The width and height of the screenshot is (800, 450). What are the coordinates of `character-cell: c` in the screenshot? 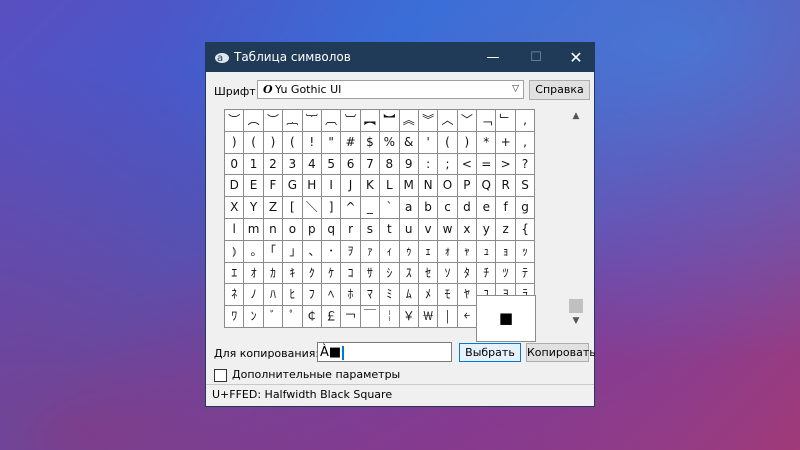 It's located at (448, 208).